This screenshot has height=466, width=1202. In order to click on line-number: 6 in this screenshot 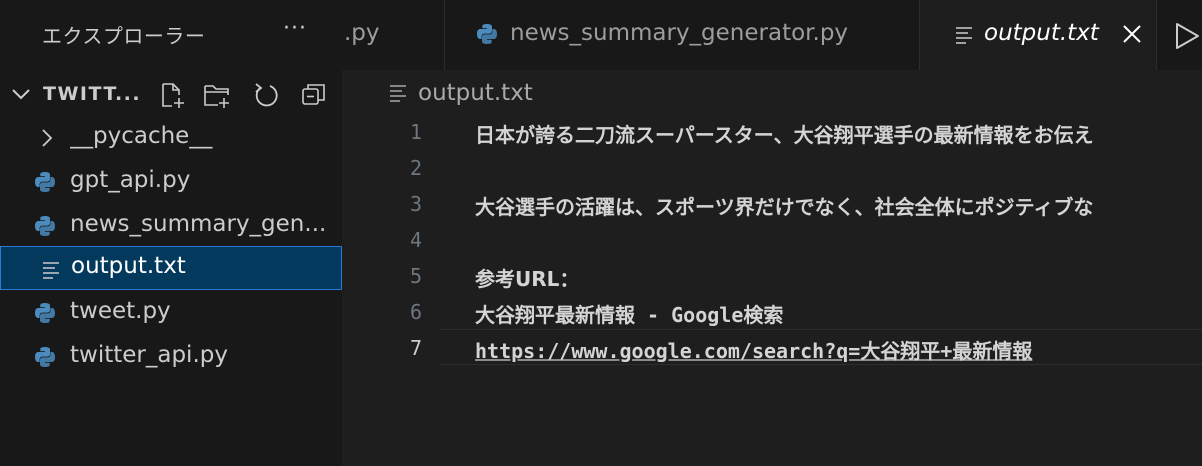, I will do `click(415, 312)`.